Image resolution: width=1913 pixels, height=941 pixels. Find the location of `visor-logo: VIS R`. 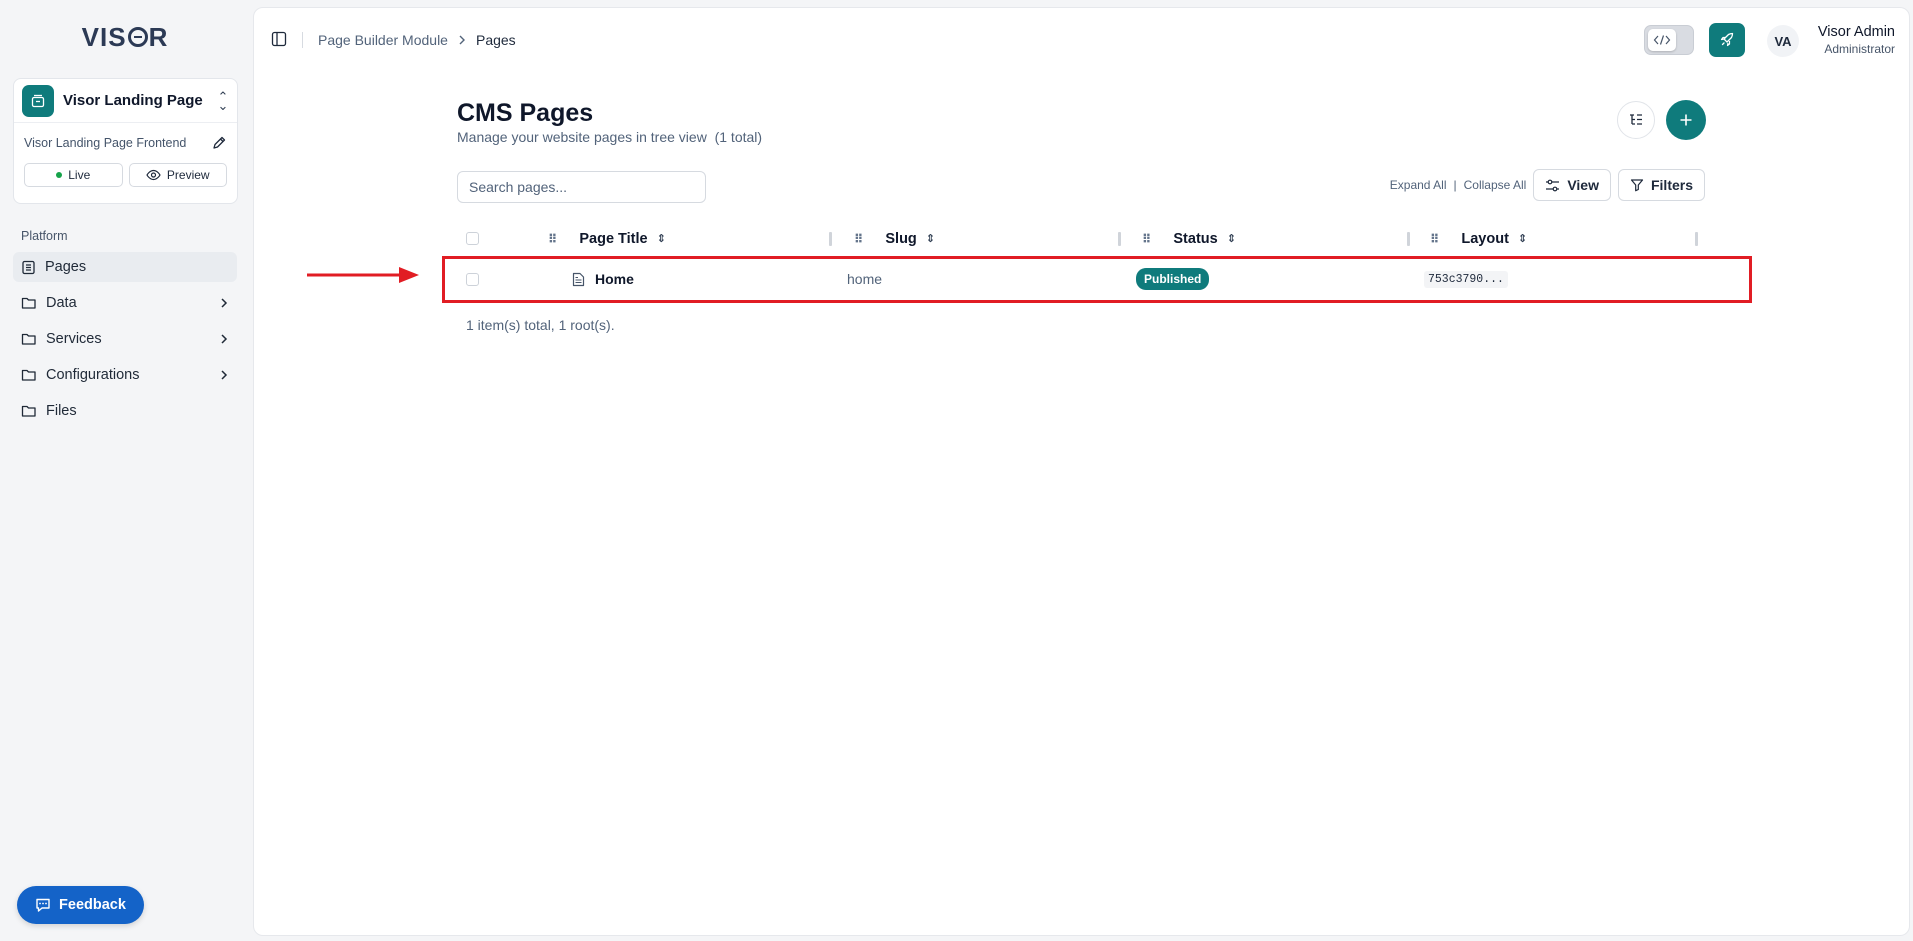

visor-logo: VIS R is located at coordinates (125, 37).